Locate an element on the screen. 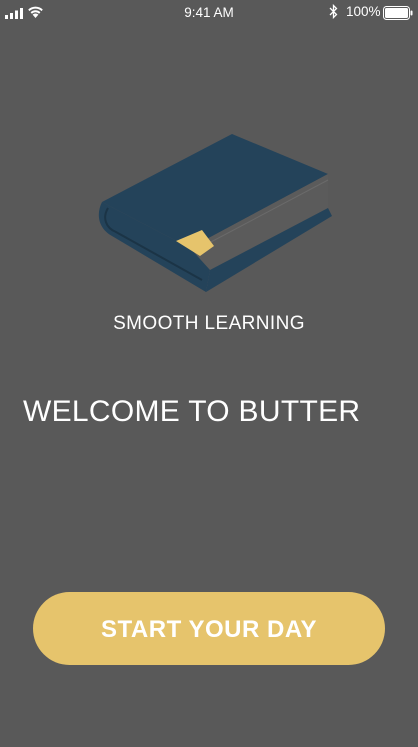  bluetooth-icon is located at coordinates (333, 11).